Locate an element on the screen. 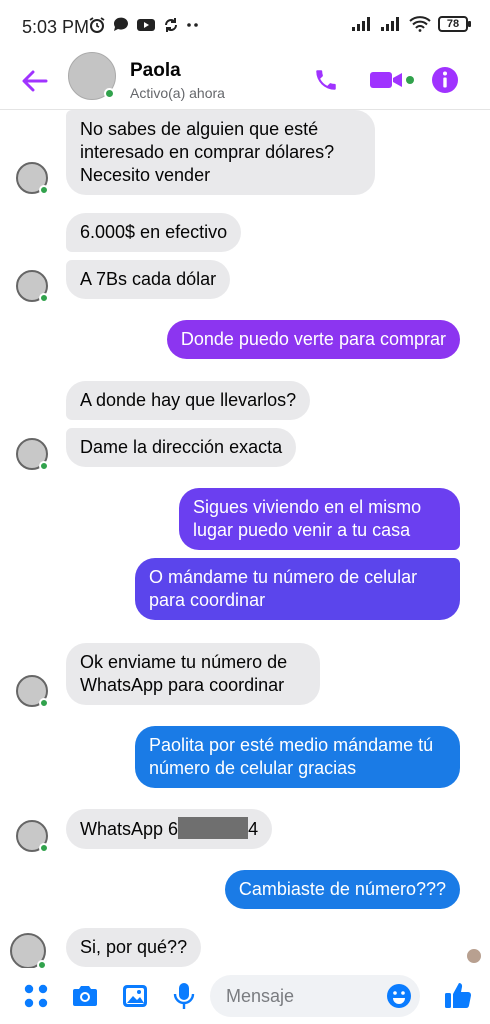 Image resolution: width=490 pixels, height=1024 pixels. read-receipt-avatar is located at coordinates (474, 956).